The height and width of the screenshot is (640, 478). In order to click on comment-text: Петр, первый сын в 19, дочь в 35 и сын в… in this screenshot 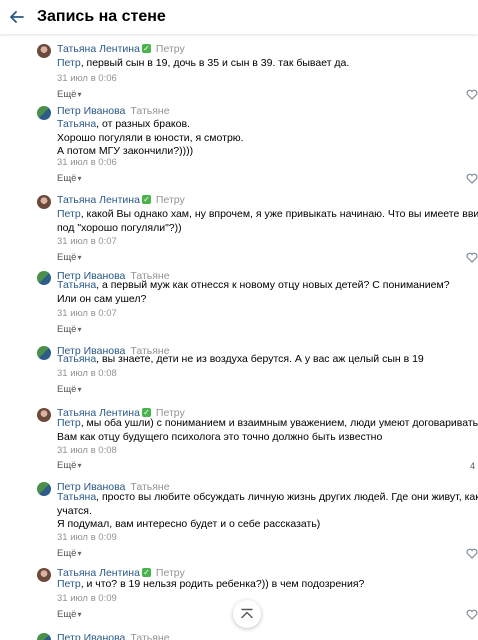, I will do `click(203, 63)`.